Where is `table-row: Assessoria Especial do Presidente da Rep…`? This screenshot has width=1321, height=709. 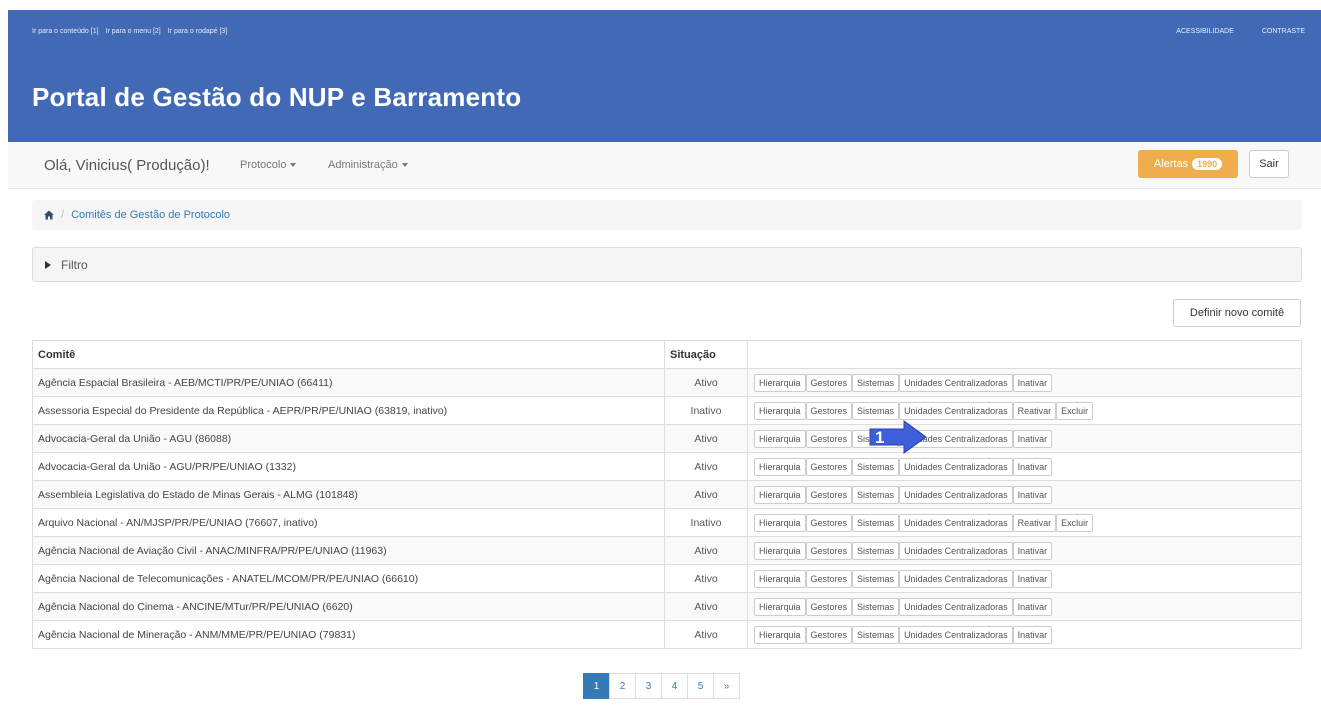 table-row: Assessoria Especial do Presidente da Rep… is located at coordinates (667, 410).